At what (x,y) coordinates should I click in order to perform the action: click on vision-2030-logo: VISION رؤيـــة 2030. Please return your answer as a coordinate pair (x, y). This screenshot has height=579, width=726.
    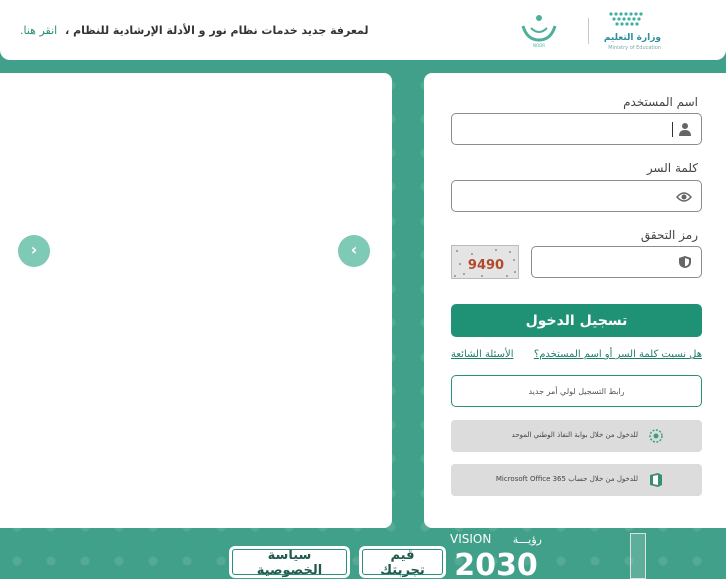
    Looking at the image, I should click on (496, 555).